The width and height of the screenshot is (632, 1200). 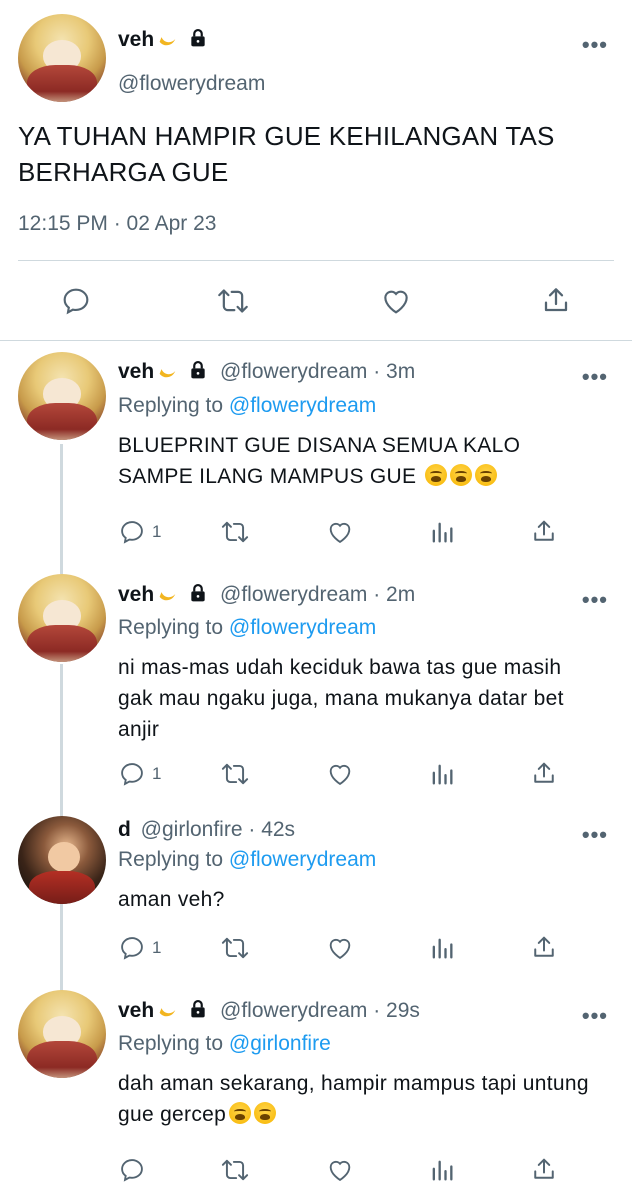 I want to click on author-name: d, so click(x=124, y=829).